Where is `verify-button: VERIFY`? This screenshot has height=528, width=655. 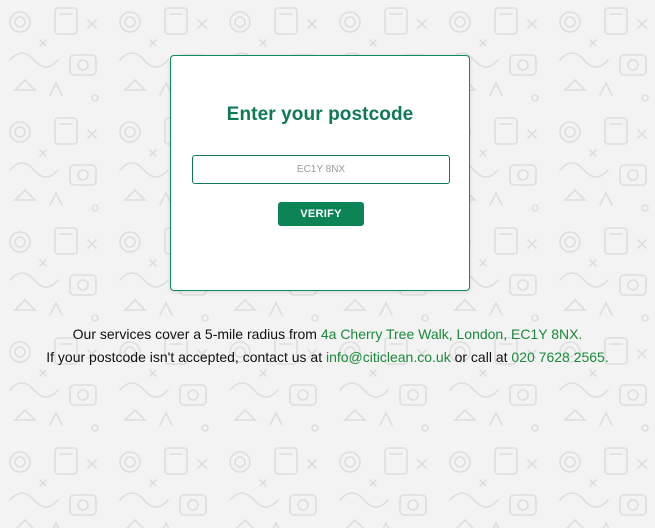
verify-button: VERIFY is located at coordinates (321, 214).